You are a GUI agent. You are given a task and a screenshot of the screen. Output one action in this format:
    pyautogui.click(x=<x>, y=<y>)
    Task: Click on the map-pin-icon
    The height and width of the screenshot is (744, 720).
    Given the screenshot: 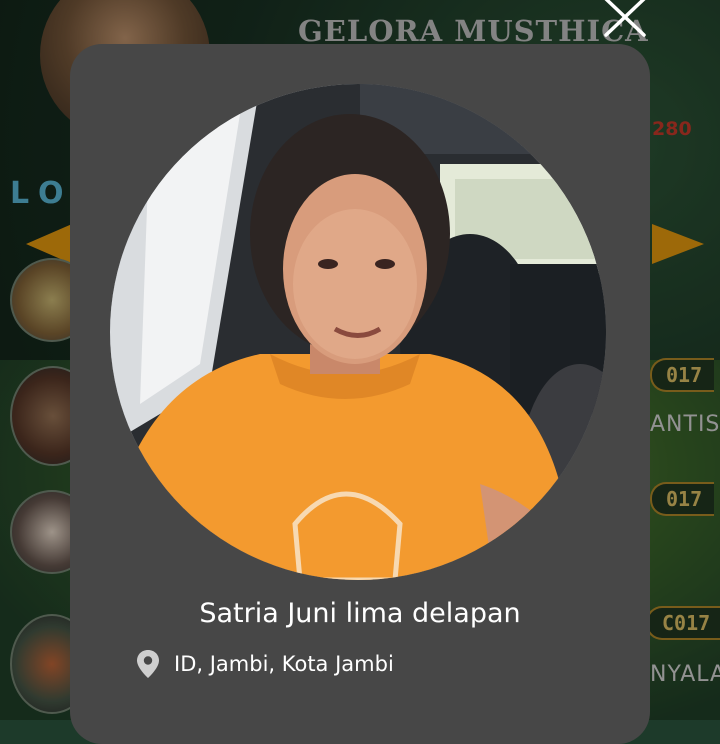 What is the action you would take?
    pyautogui.click(x=148, y=664)
    